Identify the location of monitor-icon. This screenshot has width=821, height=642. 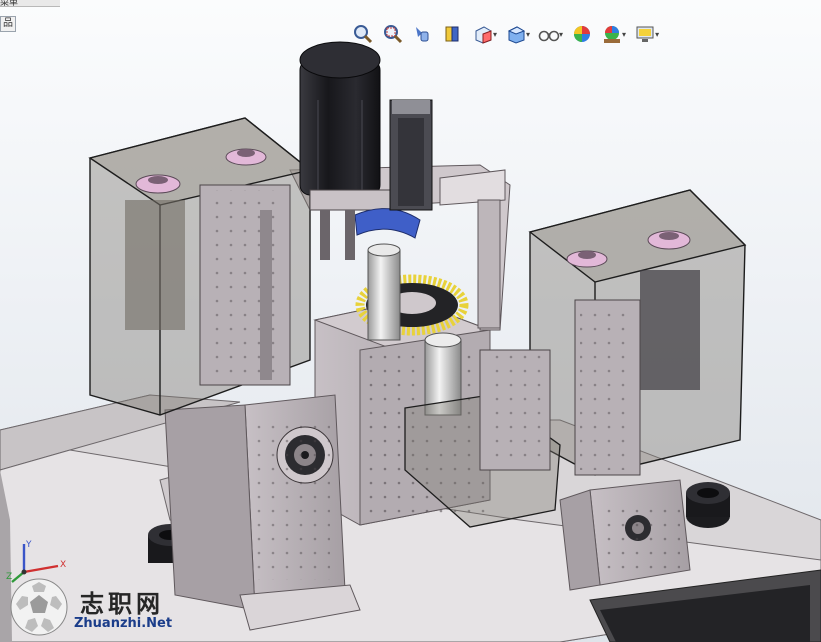
(645, 34).